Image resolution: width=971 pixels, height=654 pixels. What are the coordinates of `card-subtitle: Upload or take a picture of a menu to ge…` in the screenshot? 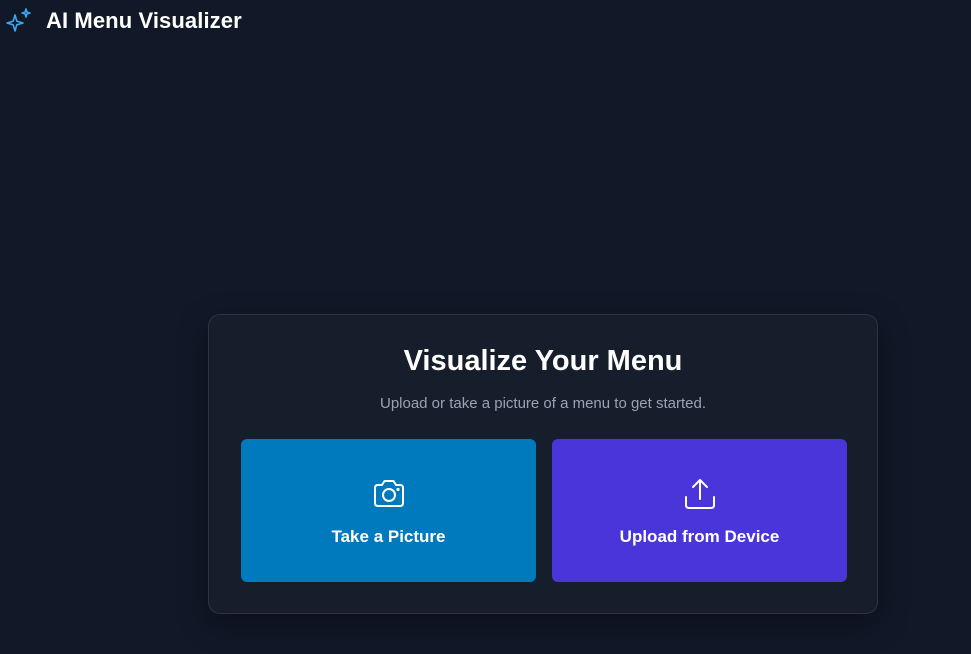 It's located at (543, 403).